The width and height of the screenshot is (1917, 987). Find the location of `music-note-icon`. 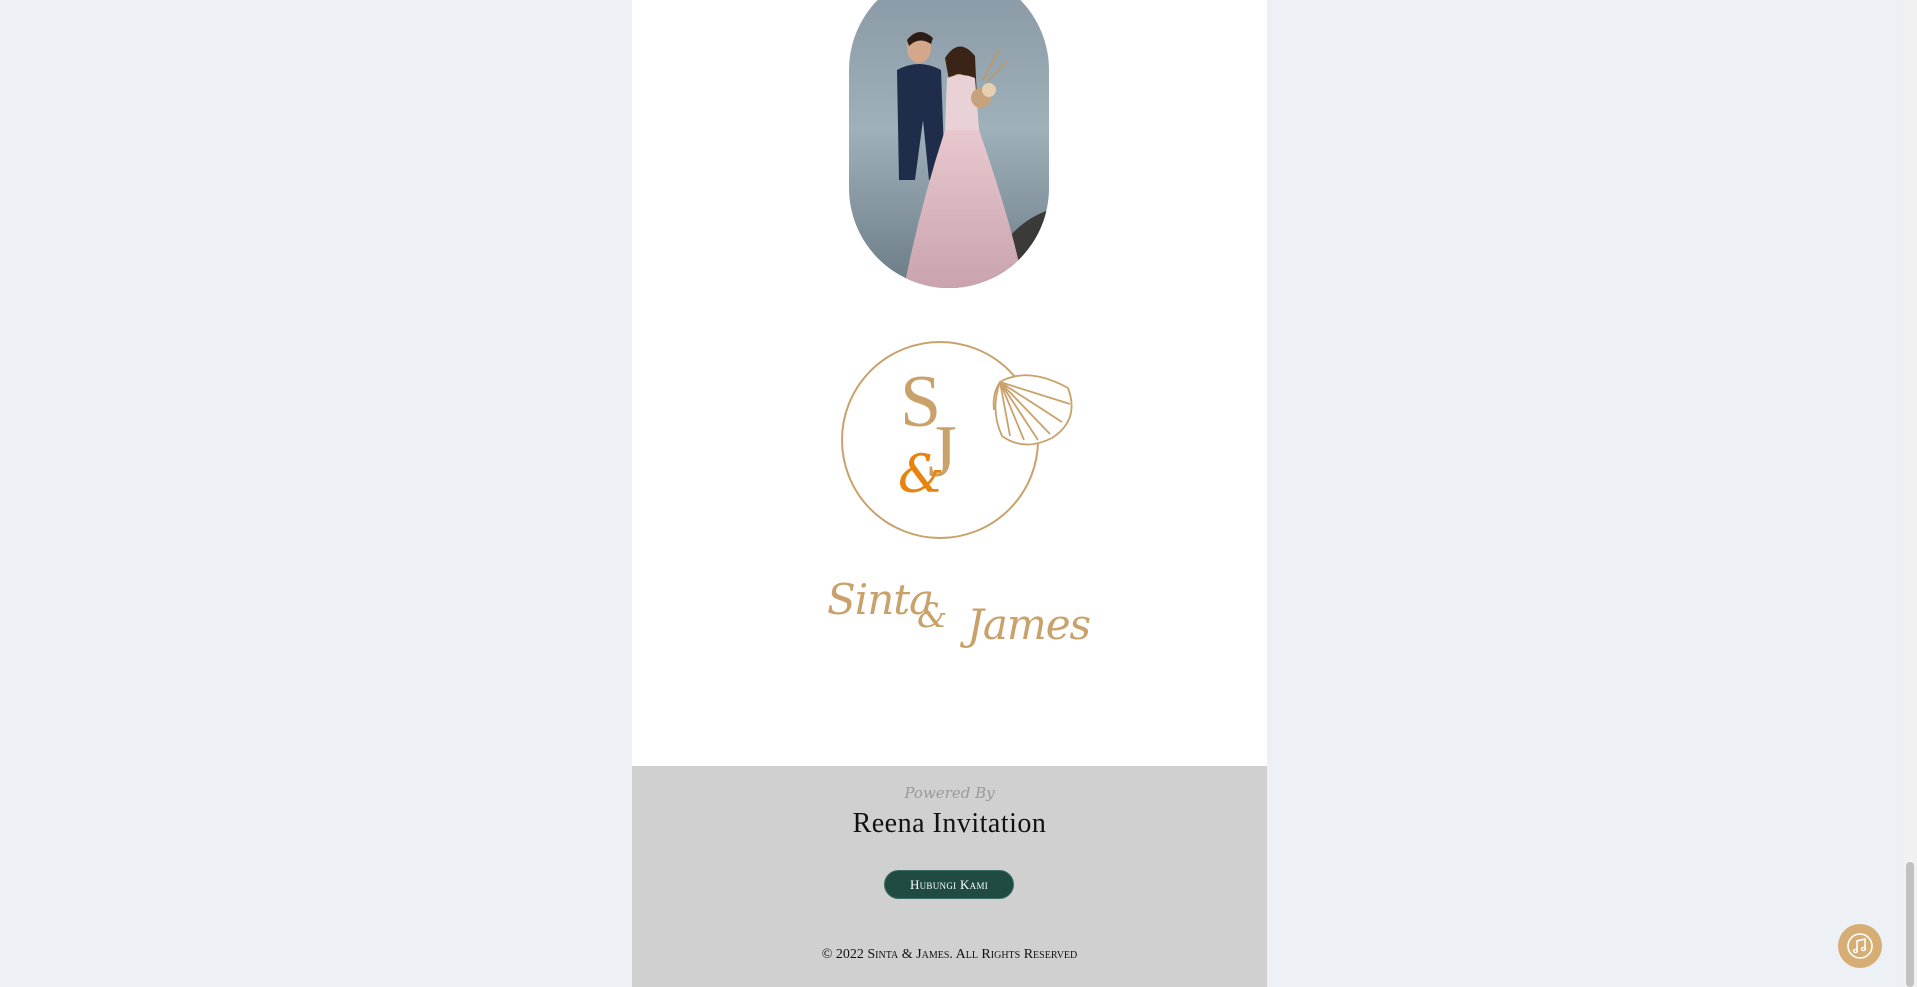

music-note-icon is located at coordinates (1860, 946).